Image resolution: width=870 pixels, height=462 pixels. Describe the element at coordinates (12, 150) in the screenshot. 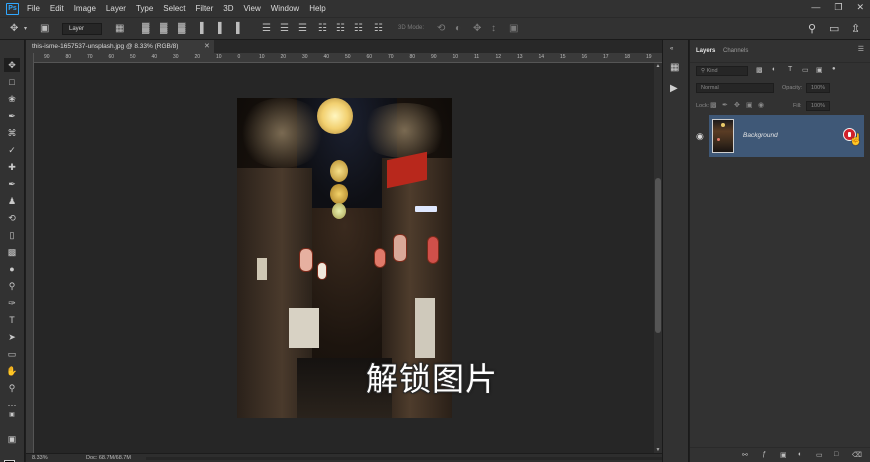

I see `eyedropper-tool-icon: ✓` at that location.